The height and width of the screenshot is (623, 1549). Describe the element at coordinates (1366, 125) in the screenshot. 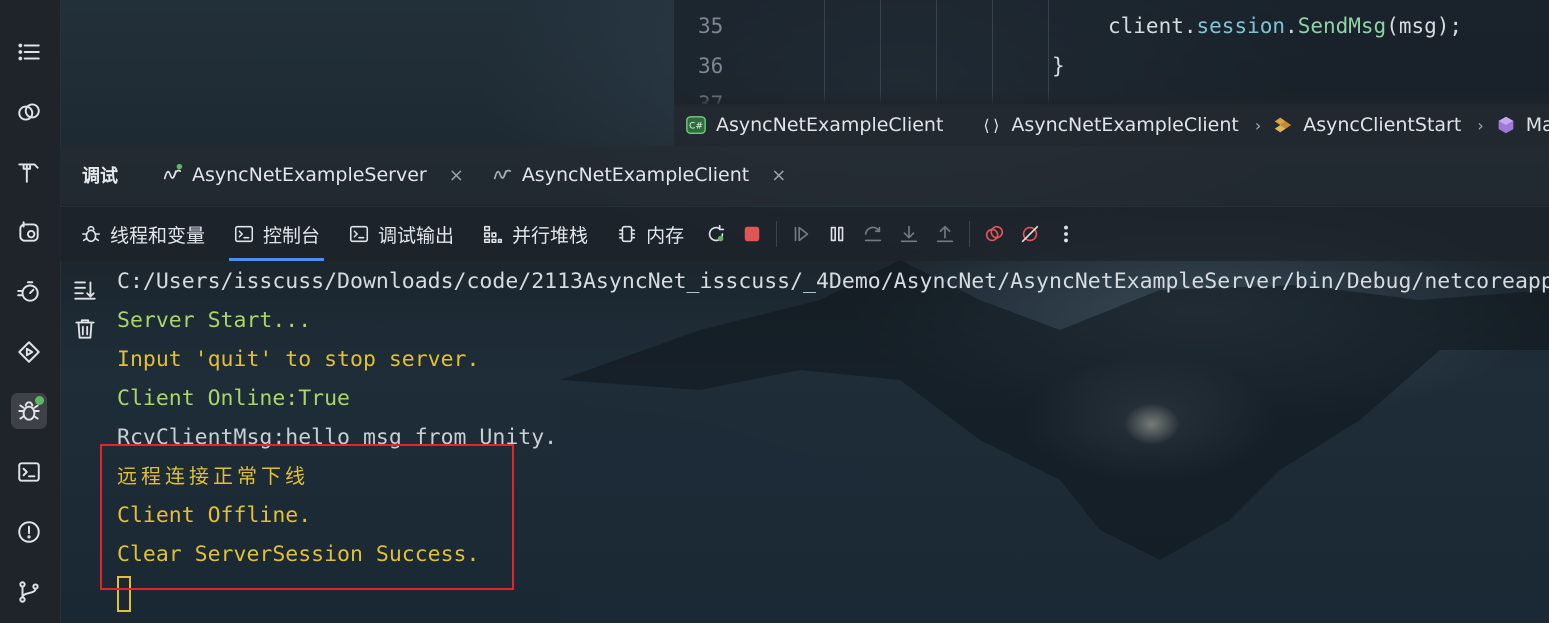

I see `breadcrumb-item-class: AsyncClientStart` at that location.